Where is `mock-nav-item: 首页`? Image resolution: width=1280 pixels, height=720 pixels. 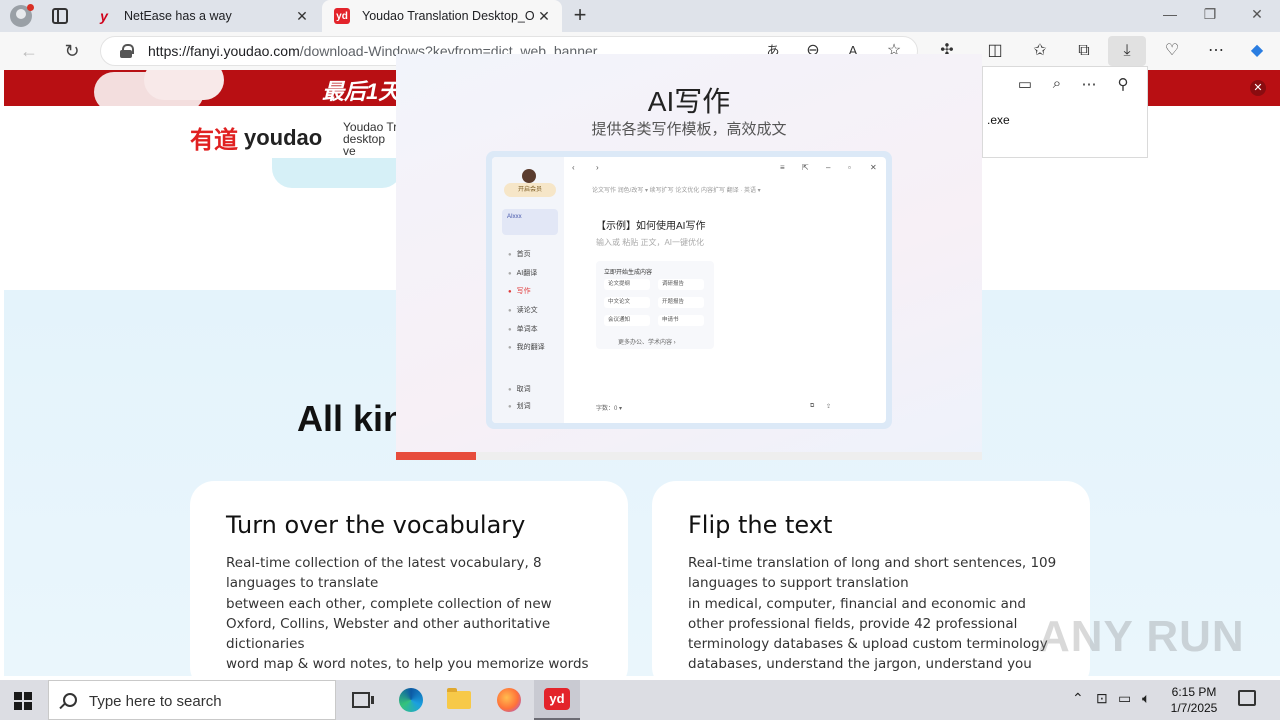
mock-nav-item: 首页 is located at coordinates (519, 254).